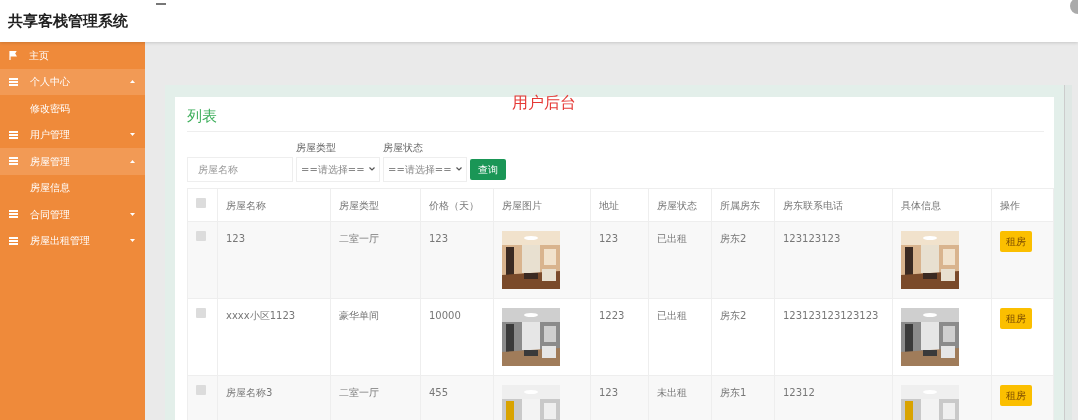  I want to click on column-header: 地址, so click(619, 204).